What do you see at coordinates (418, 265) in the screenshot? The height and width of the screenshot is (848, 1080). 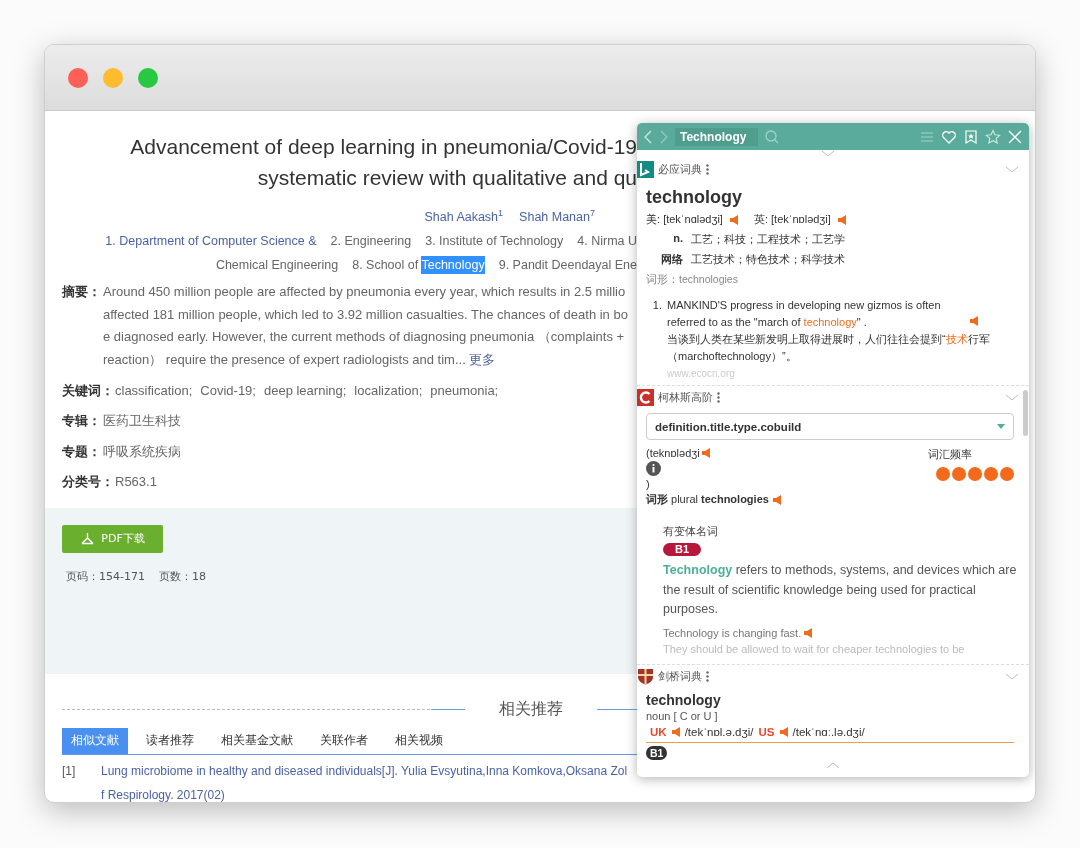 I see `affiliation-link: 8. School of Technology` at bounding box center [418, 265].